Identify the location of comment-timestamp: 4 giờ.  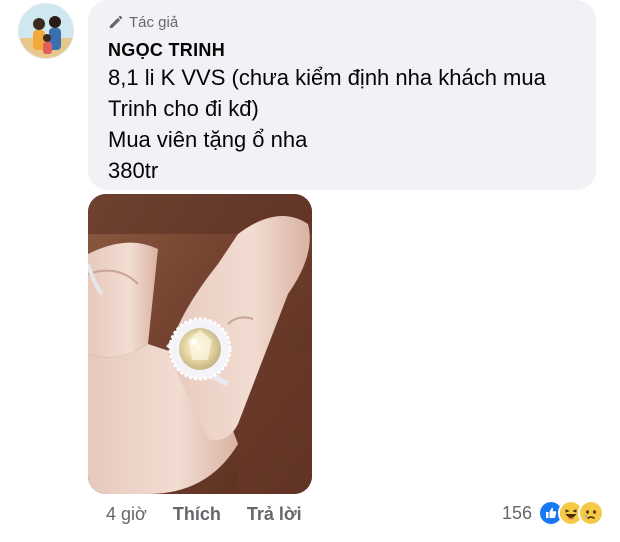
(126, 514).